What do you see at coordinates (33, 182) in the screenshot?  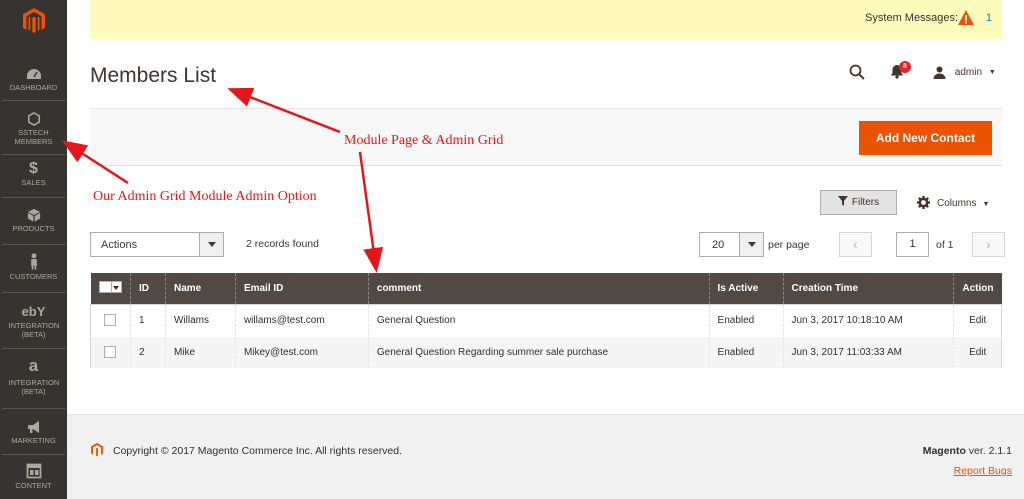 I see `sidebar-item-label: SALES` at bounding box center [33, 182].